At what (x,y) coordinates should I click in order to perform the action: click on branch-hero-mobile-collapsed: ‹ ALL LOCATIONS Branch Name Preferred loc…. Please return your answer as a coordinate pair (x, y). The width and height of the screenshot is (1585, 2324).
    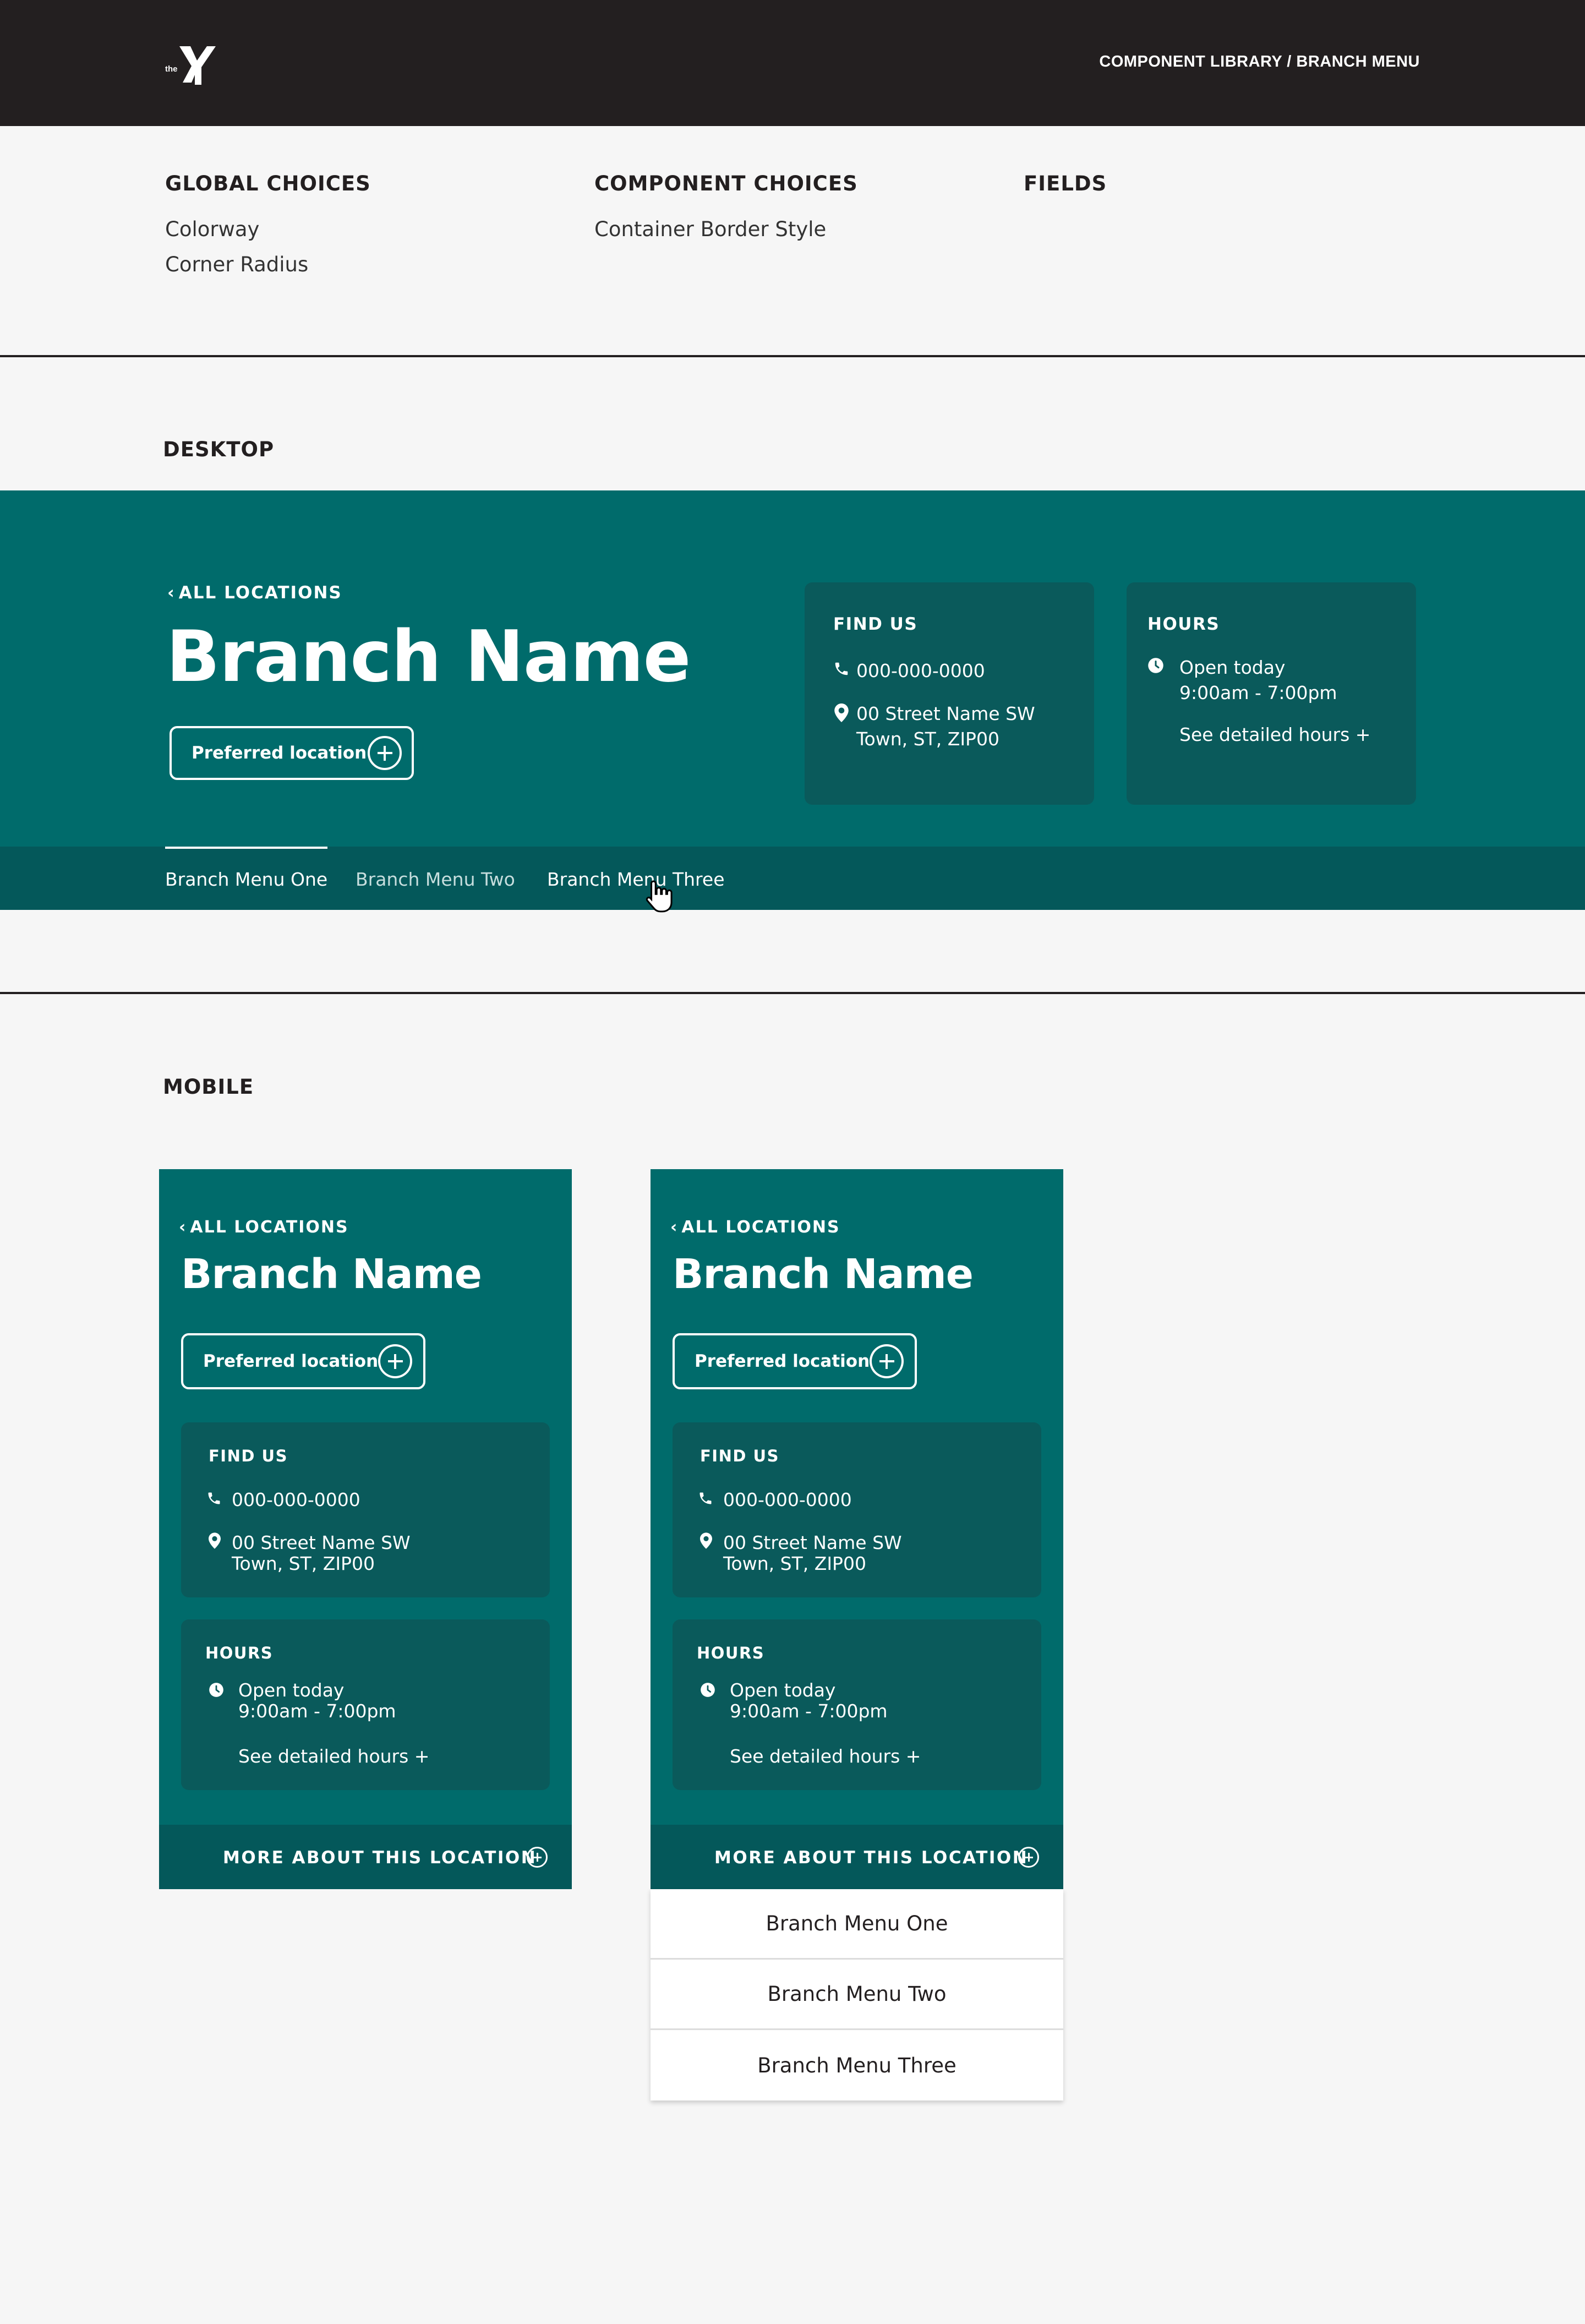
    Looking at the image, I should click on (365, 1529).